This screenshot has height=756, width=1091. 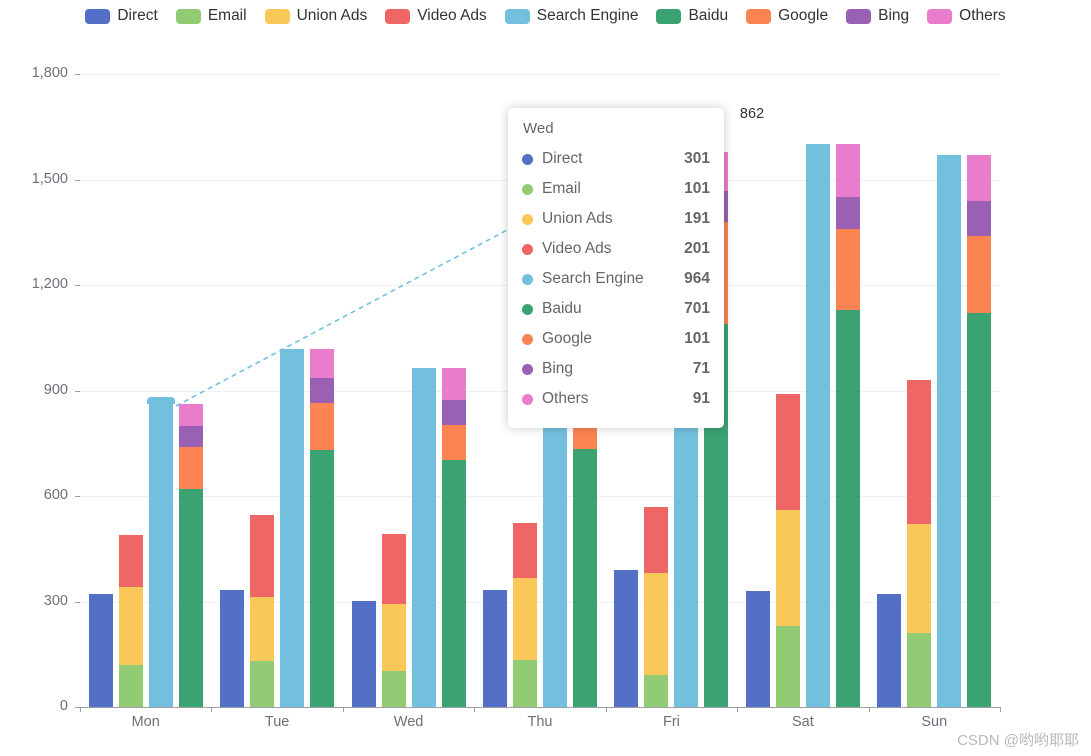 I want to click on x-axis-tick, so click(x=475, y=709).